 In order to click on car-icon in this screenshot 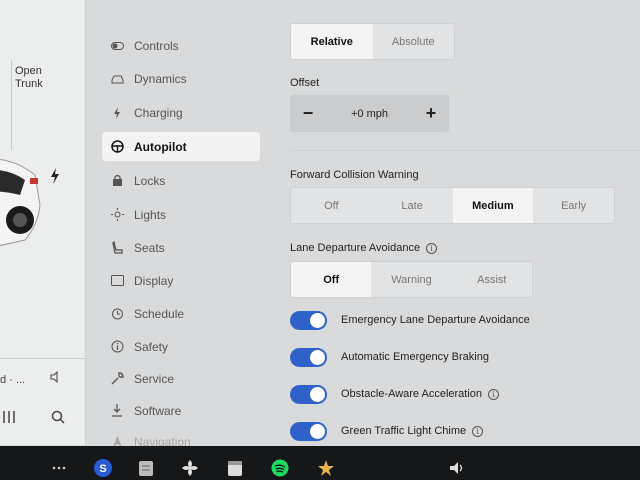, I will do `click(117, 79)`.